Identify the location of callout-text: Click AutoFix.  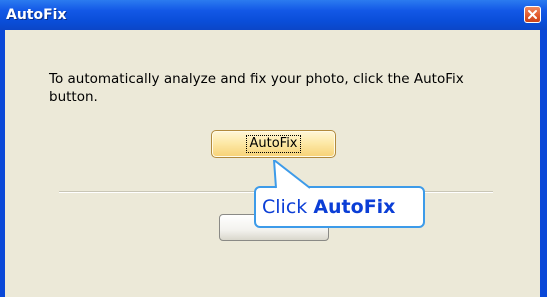
(328, 207).